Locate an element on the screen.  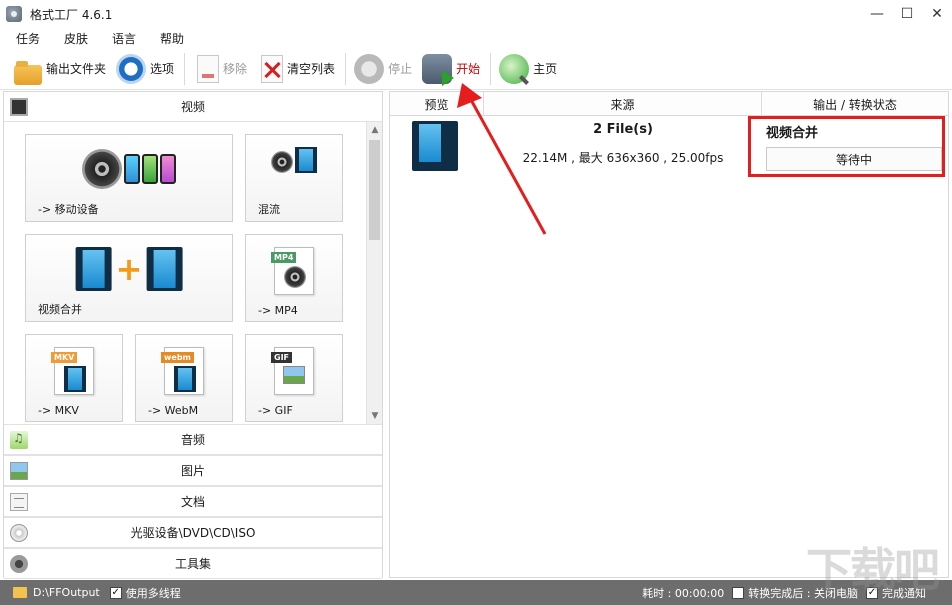
mp4-badge: MP4 is located at coordinates (284, 257).